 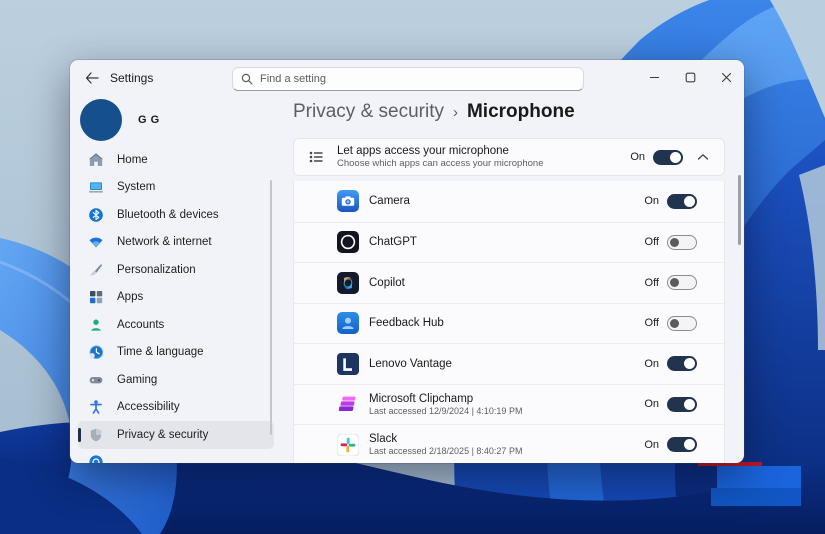 What do you see at coordinates (96, 352) in the screenshot?
I see `time-language-icon` at bounding box center [96, 352].